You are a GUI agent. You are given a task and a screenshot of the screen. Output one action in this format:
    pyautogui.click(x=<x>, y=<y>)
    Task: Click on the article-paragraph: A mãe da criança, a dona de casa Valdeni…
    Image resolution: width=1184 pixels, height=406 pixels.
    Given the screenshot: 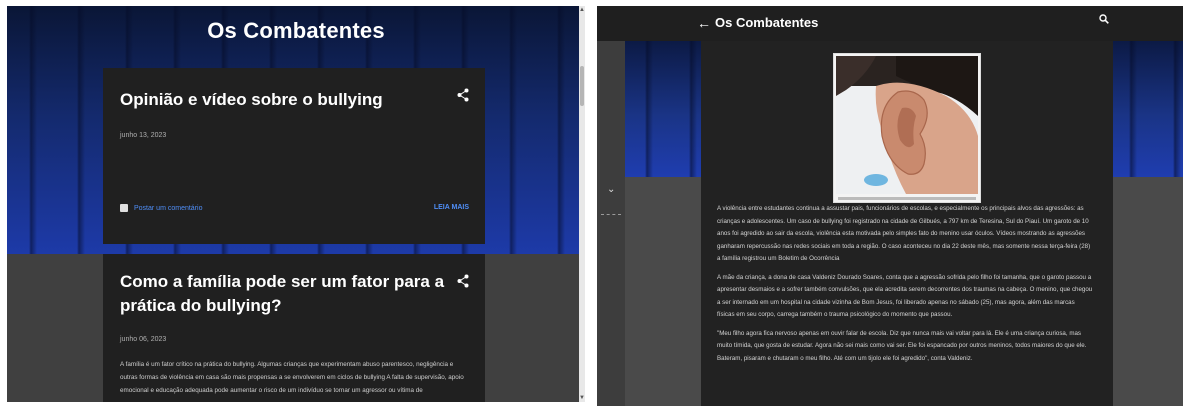 What is the action you would take?
    pyautogui.click(x=905, y=296)
    